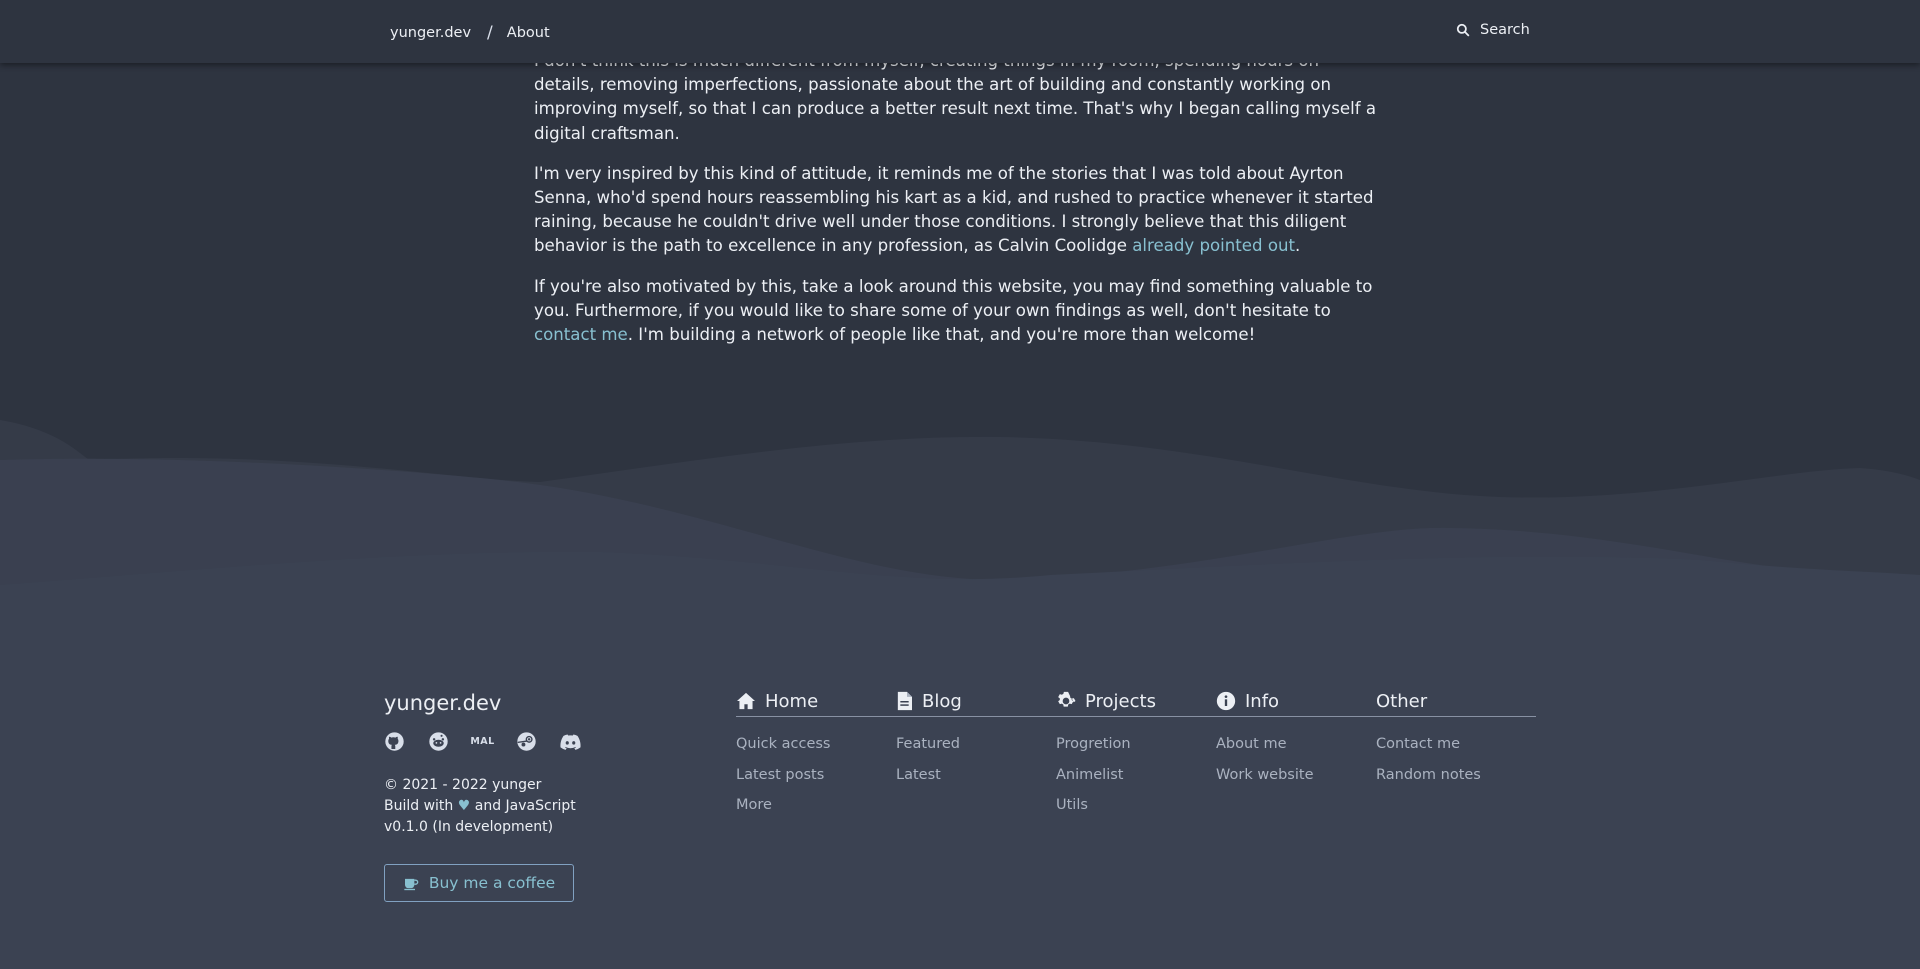 This screenshot has height=969, width=1920. Describe the element at coordinates (411, 884) in the screenshot. I see `coffee-icon` at that location.